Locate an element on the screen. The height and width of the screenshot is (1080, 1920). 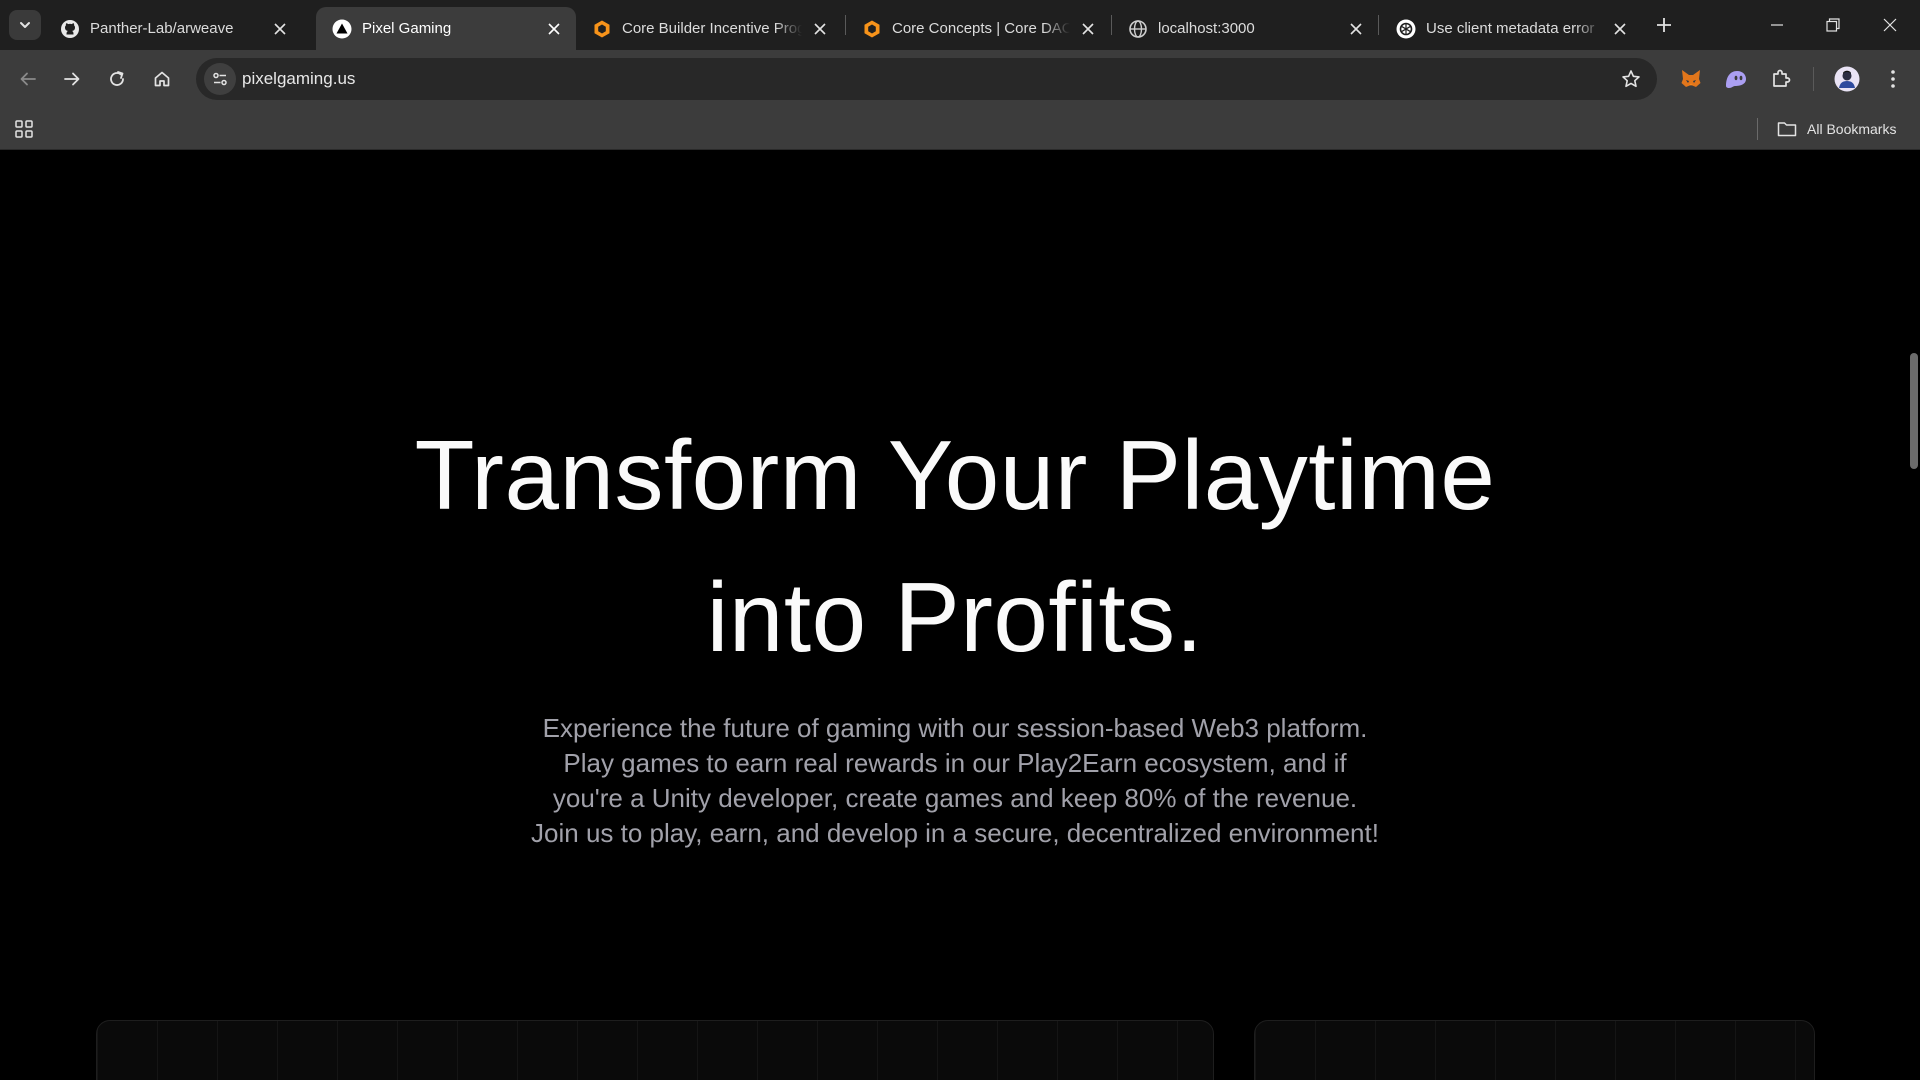
reload-icon is located at coordinates (117, 78).